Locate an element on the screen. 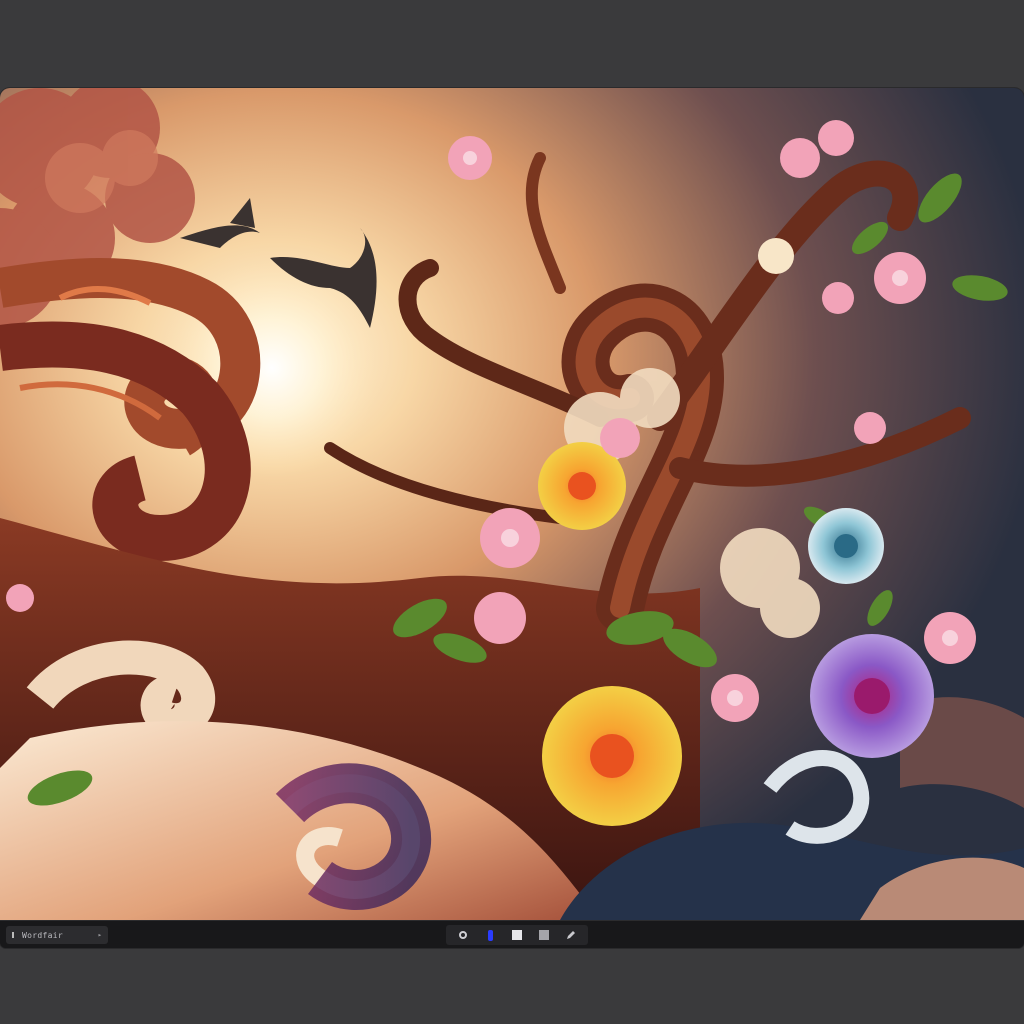 The height and width of the screenshot is (1024, 1024). pencil-tool-button is located at coordinates (571, 935).